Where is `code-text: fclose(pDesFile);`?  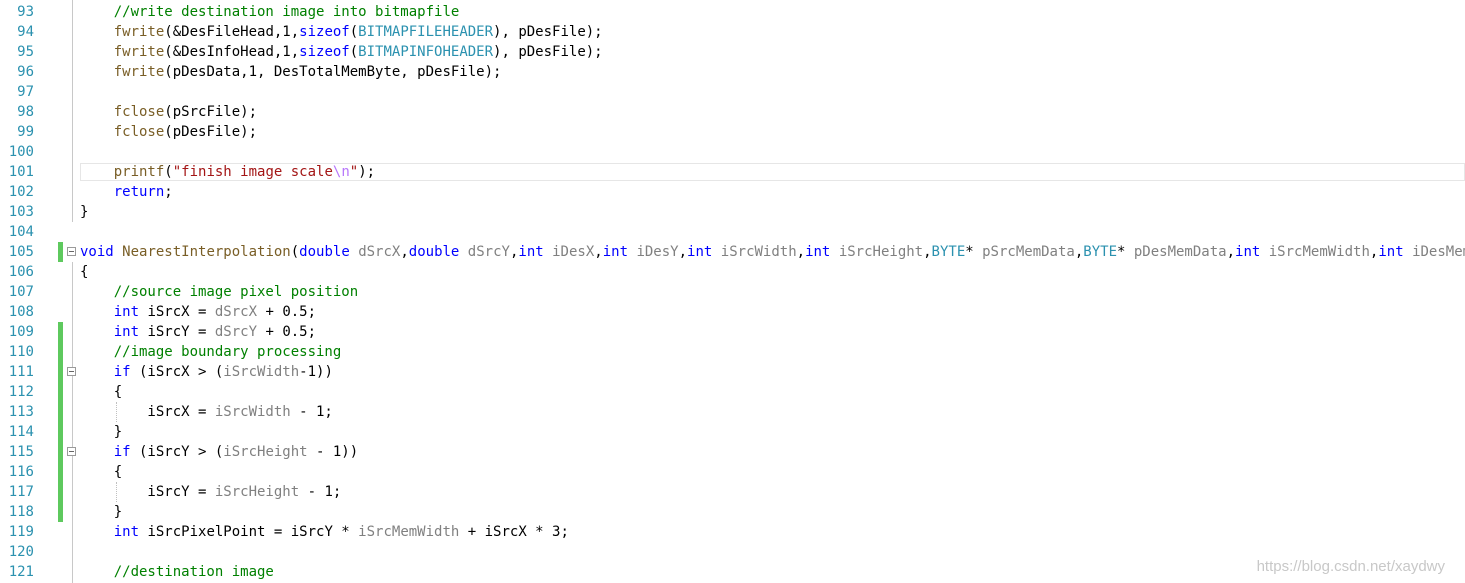
code-text: fclose(pDesFile); is located at coordinates (168, 132).